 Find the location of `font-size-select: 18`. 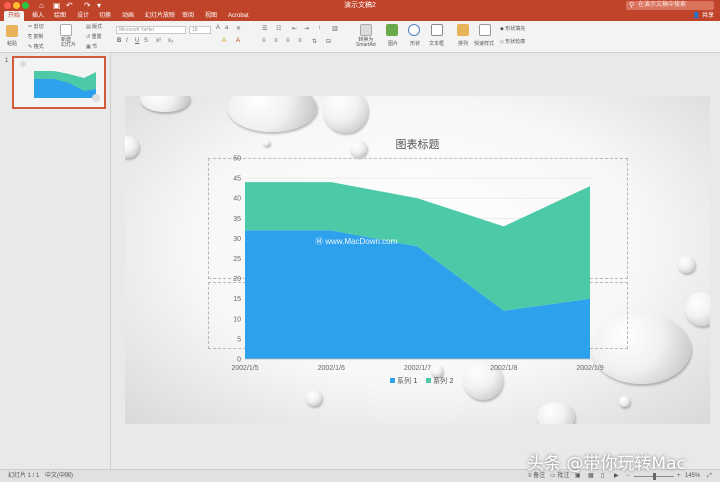

font-size-select: 18 is located at coordinates (200, 30).